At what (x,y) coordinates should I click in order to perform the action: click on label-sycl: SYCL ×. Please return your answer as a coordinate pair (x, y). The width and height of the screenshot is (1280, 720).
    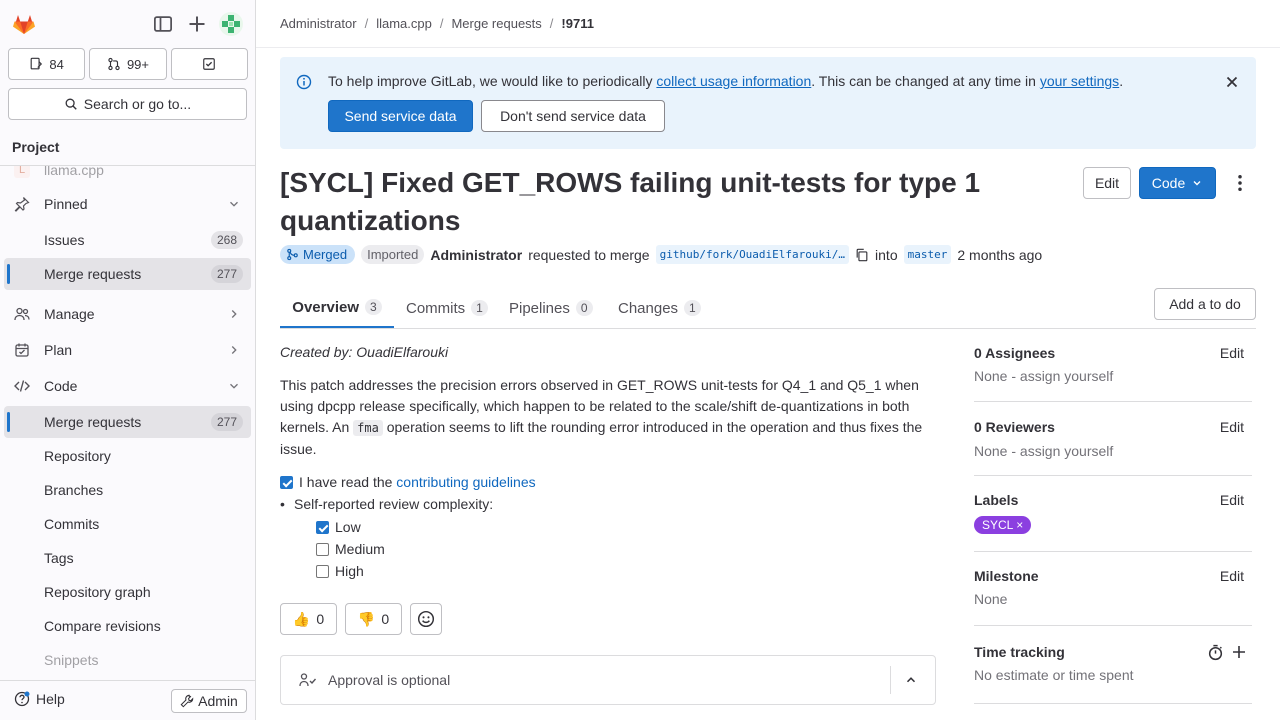
    Looking at the image, I should click on (1003, 525).